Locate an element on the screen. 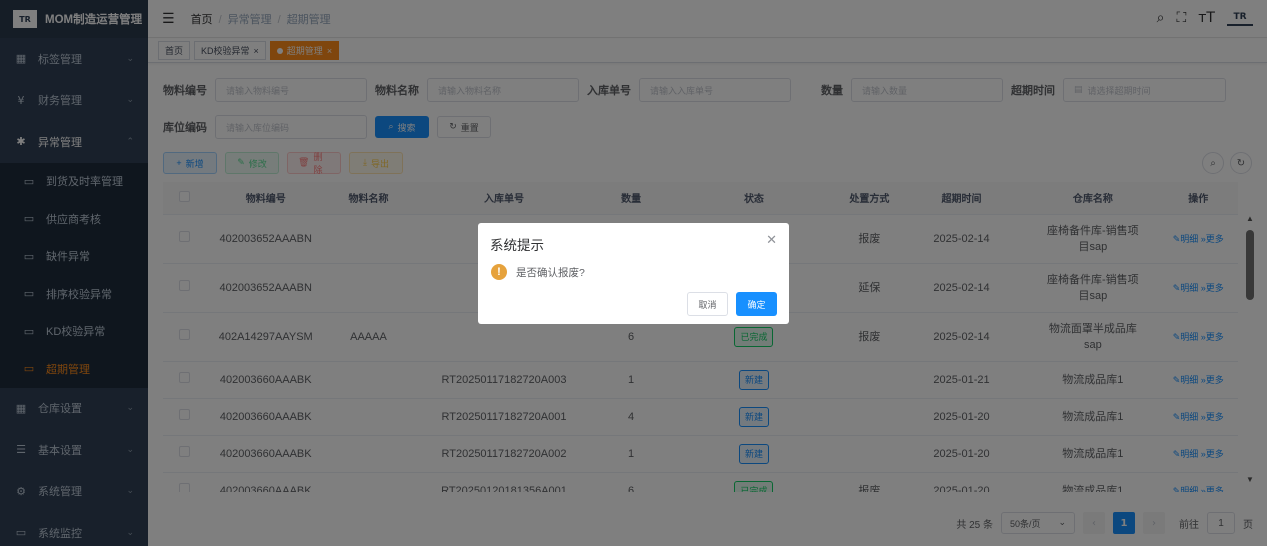  close-icon: ✕ is located at coordinates (771, 240).